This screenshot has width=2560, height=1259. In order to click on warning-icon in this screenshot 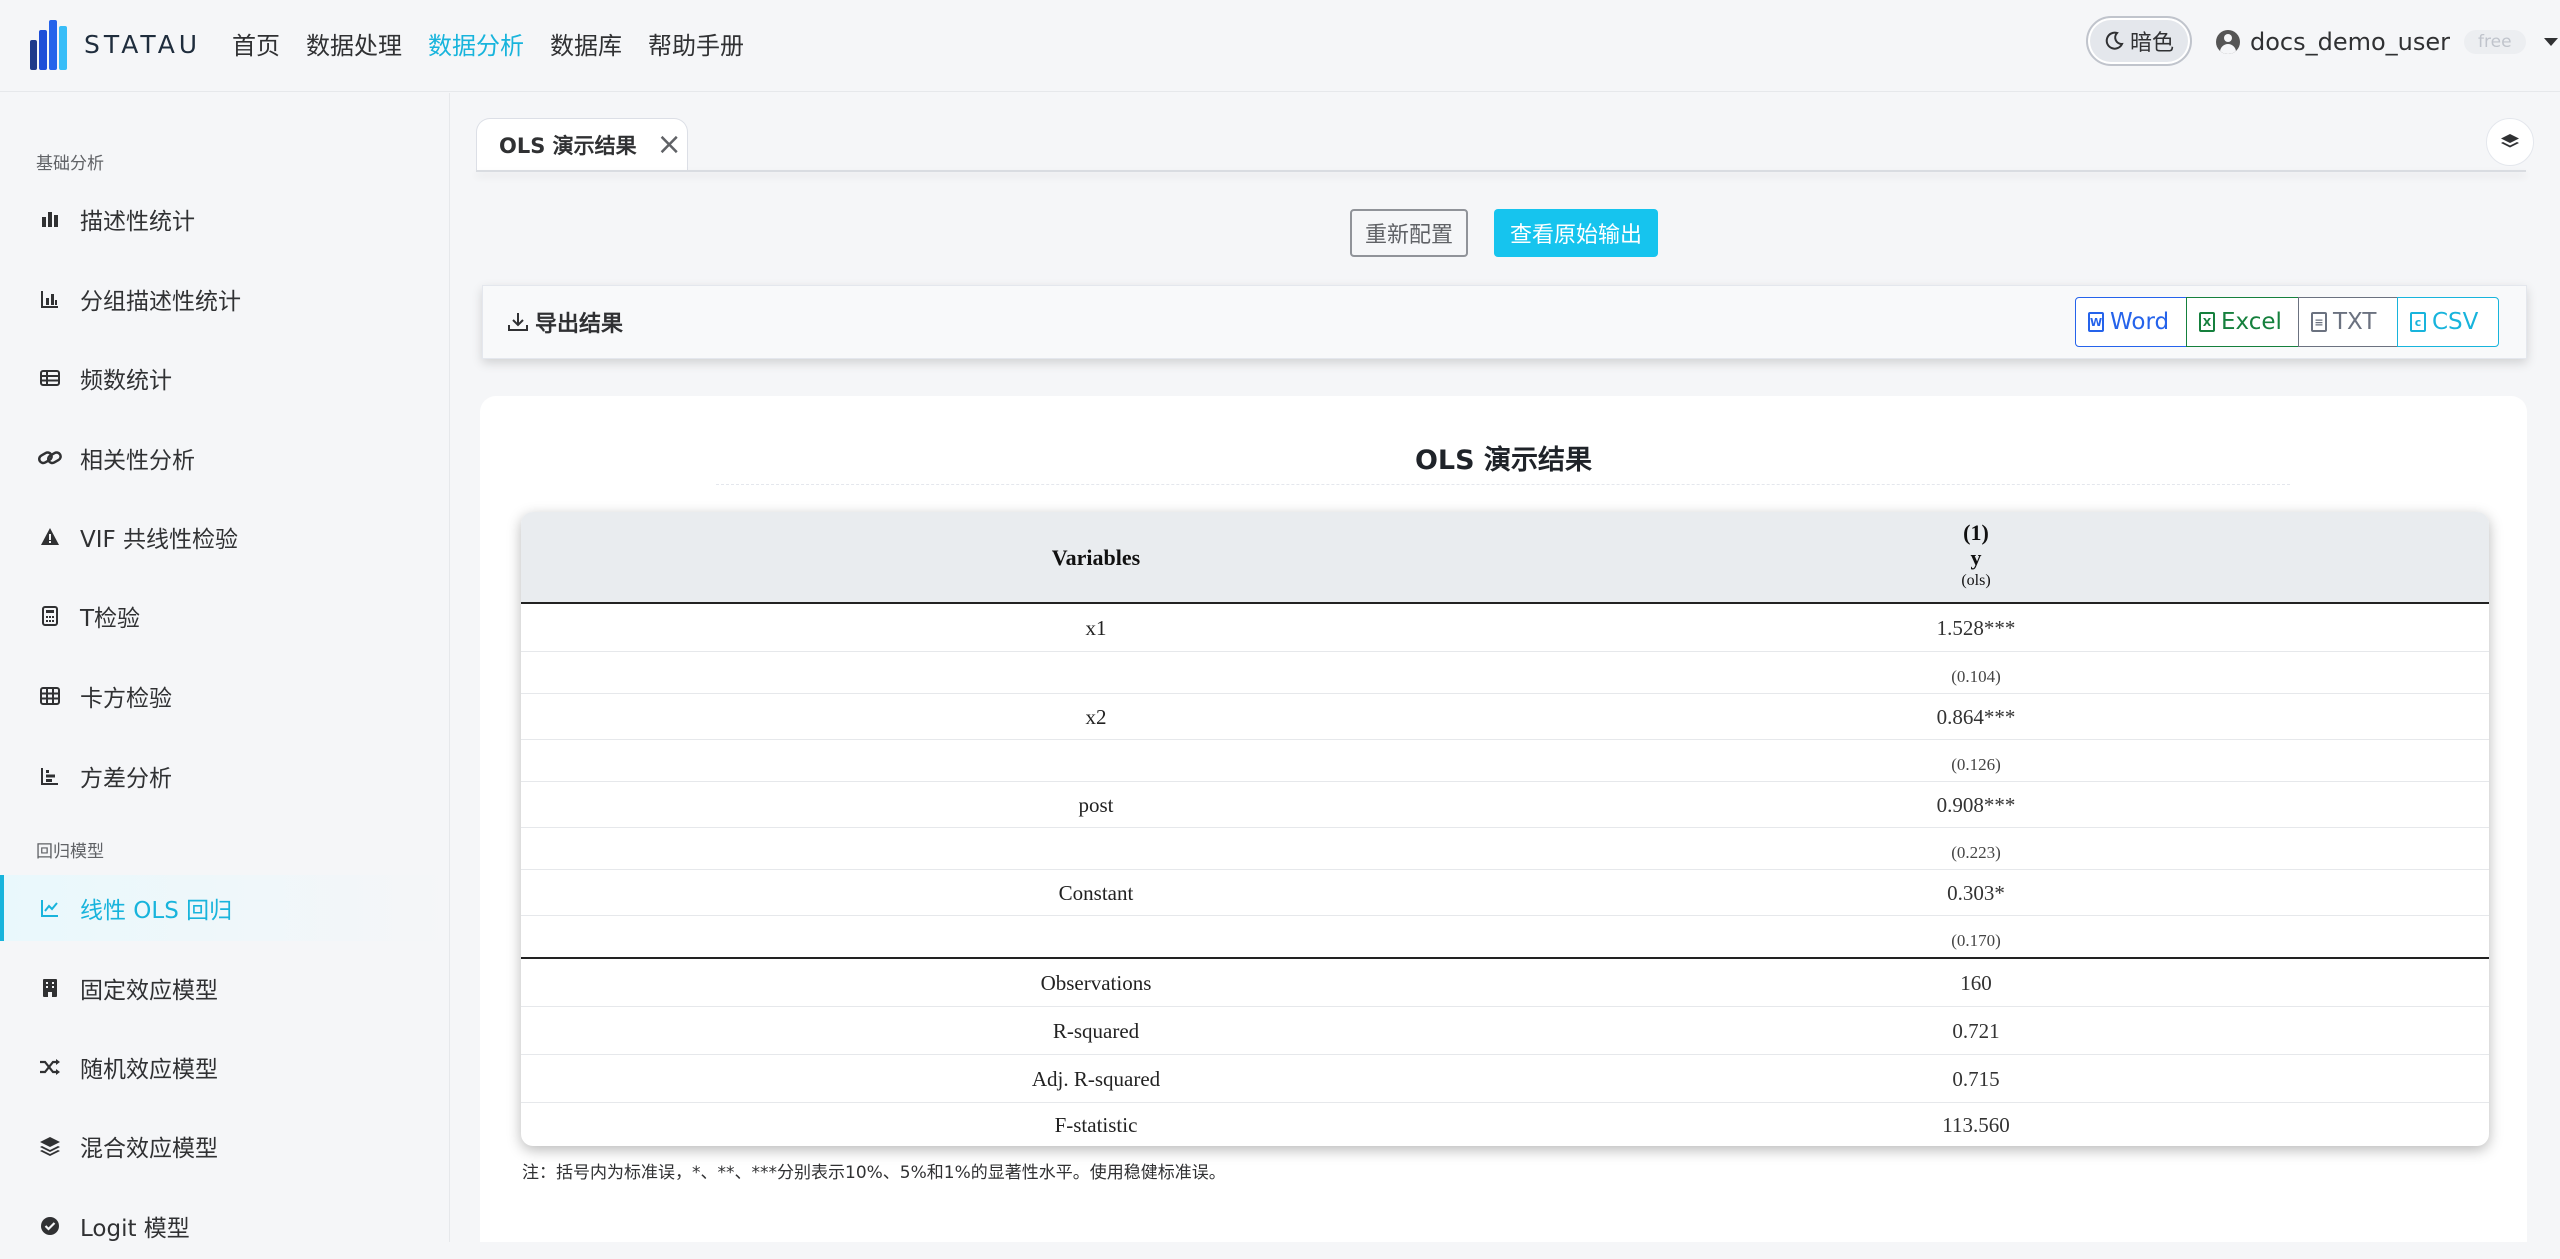, I will do `click(50, 537)`.